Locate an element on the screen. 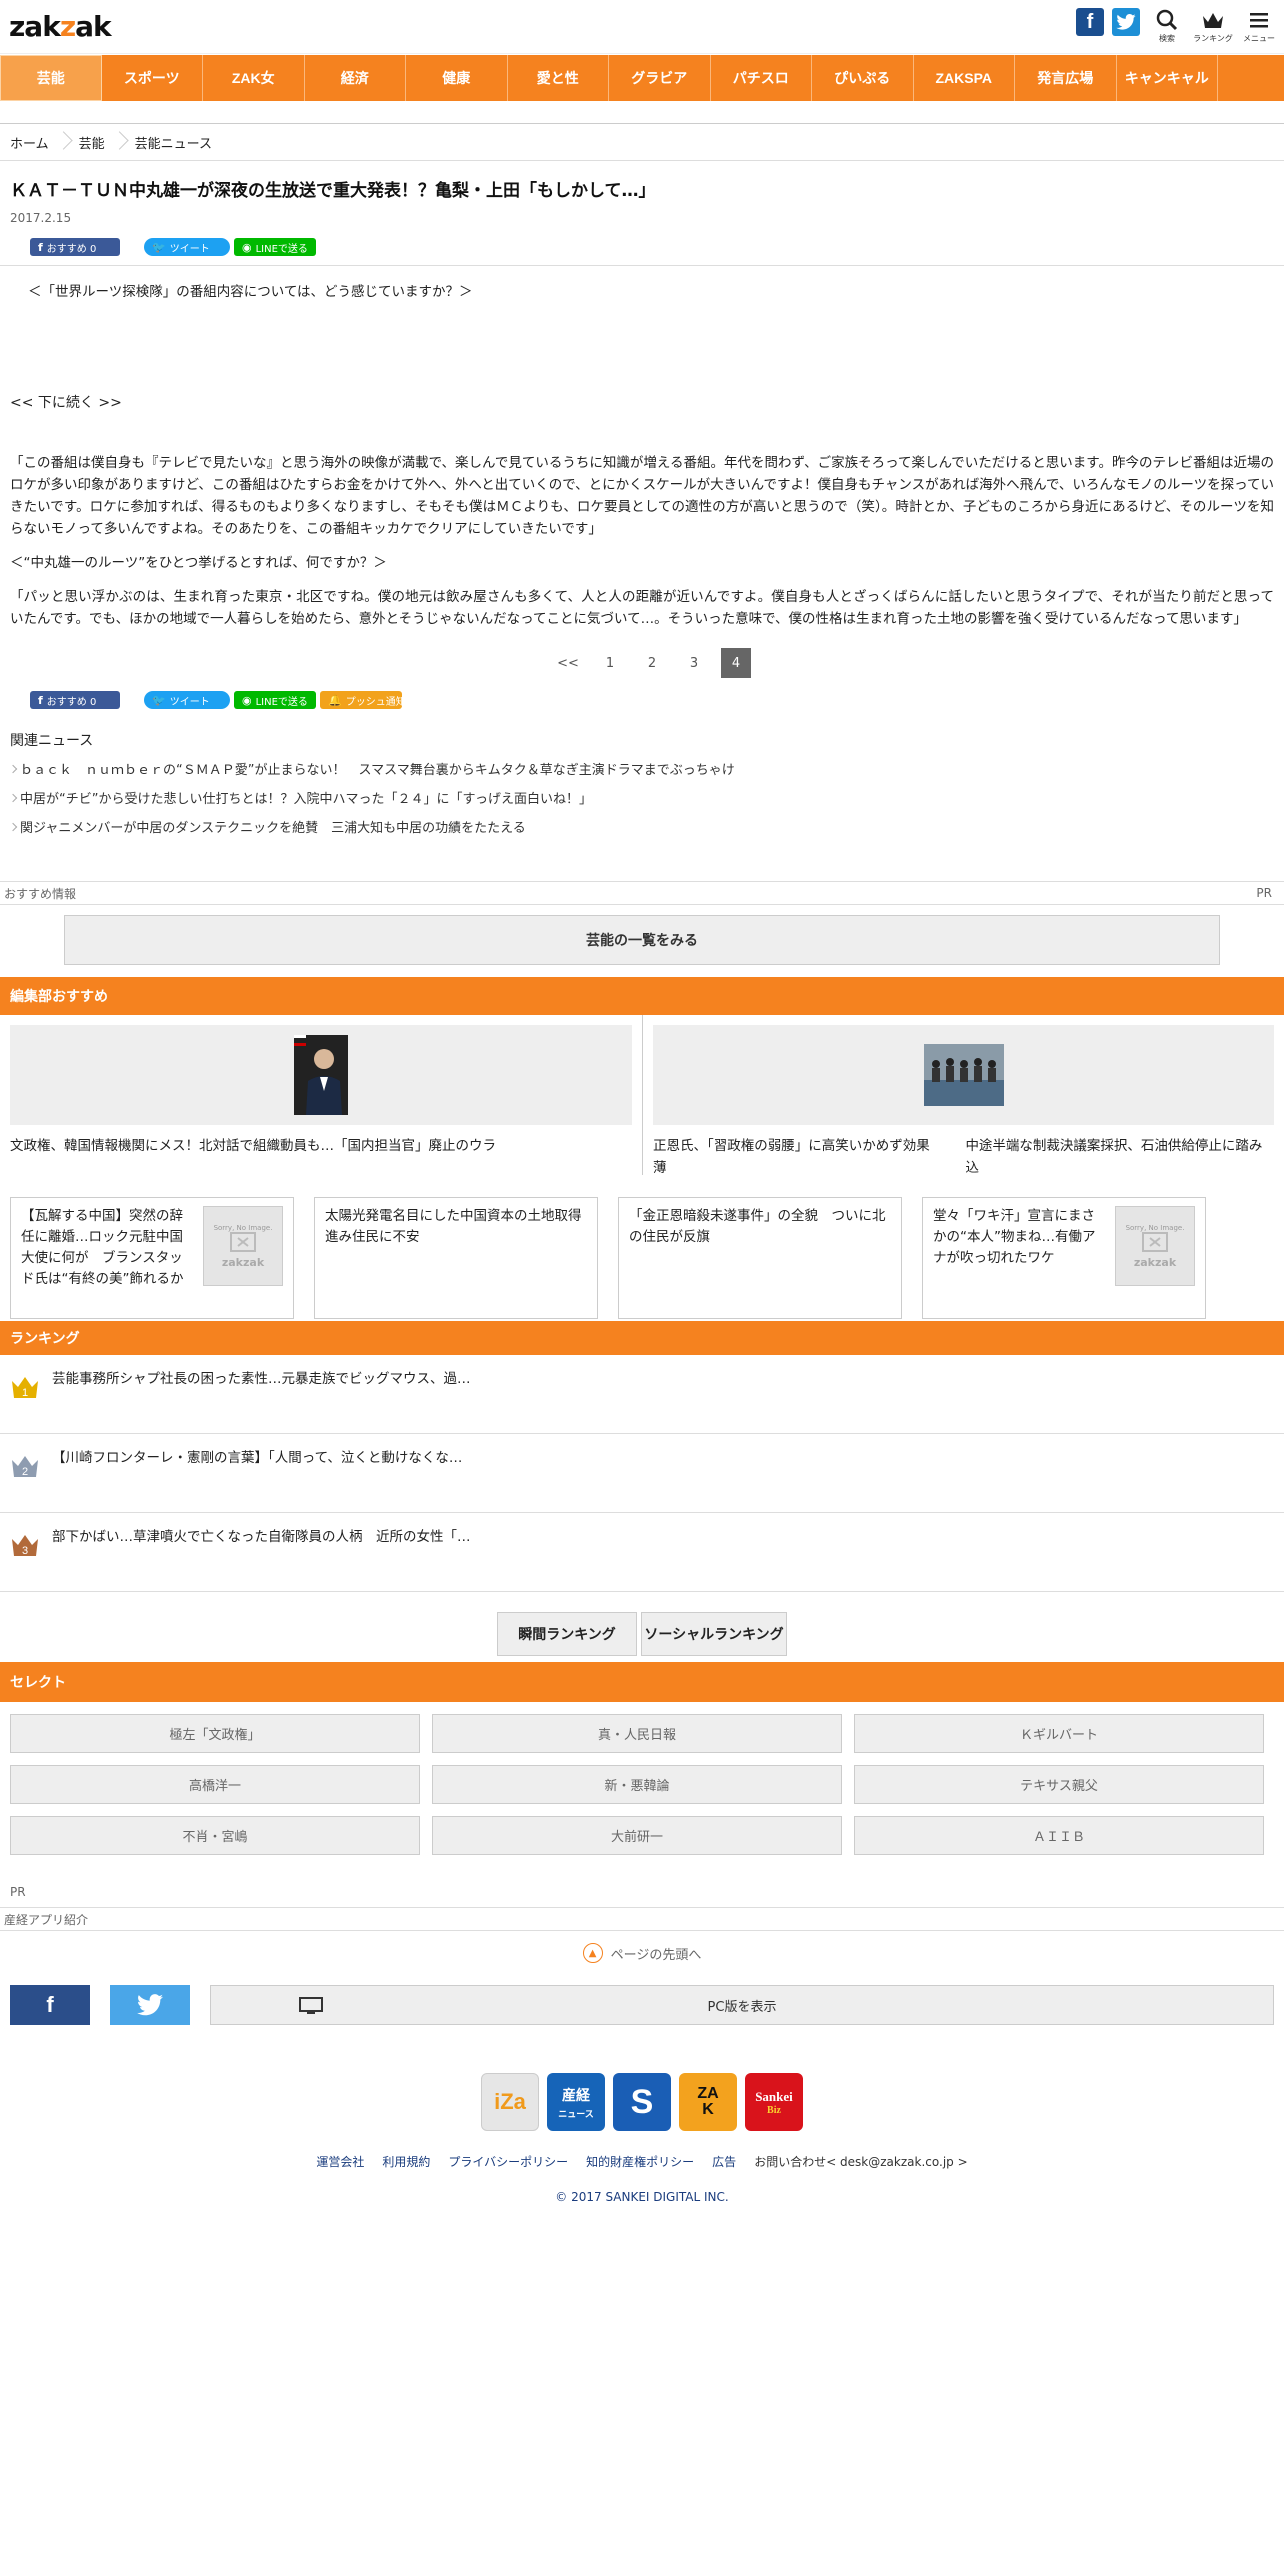 The image size is (1284, 2568). facebook-glyph: f is located at coordinates (1090, 21).